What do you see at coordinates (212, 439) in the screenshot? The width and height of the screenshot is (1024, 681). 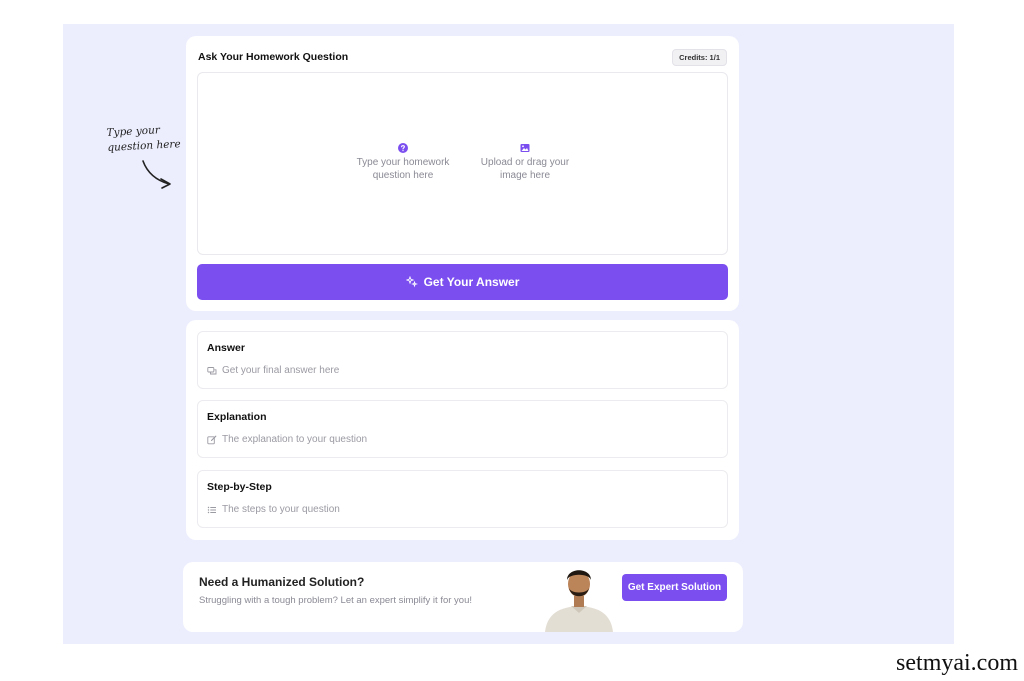 I see `edit-icon` at bounding box center [212, 439].